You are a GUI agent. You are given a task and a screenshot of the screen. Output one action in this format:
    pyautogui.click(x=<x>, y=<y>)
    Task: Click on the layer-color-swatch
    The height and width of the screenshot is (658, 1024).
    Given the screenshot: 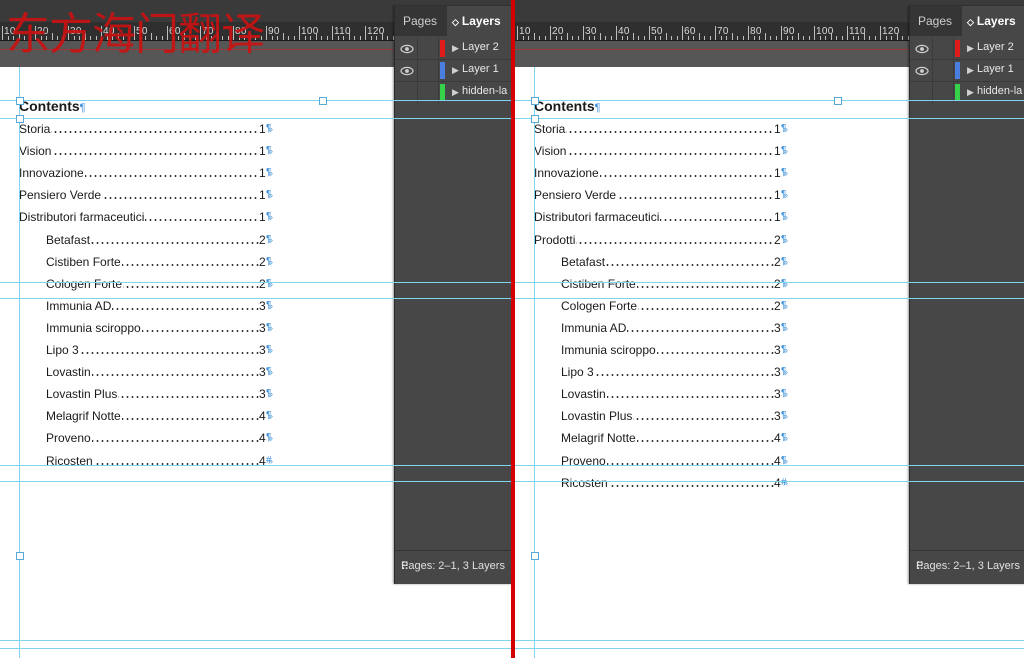 What is the action you would take?
    pyautogui.click(x=442, y=48)
    